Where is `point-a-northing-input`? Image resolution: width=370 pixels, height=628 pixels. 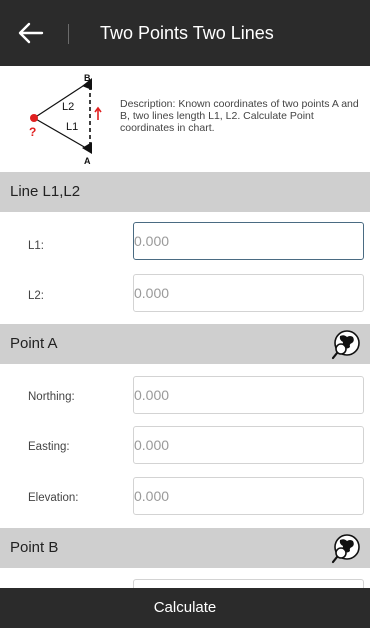 point-a-northing-input is located at coordinates (248, 395).